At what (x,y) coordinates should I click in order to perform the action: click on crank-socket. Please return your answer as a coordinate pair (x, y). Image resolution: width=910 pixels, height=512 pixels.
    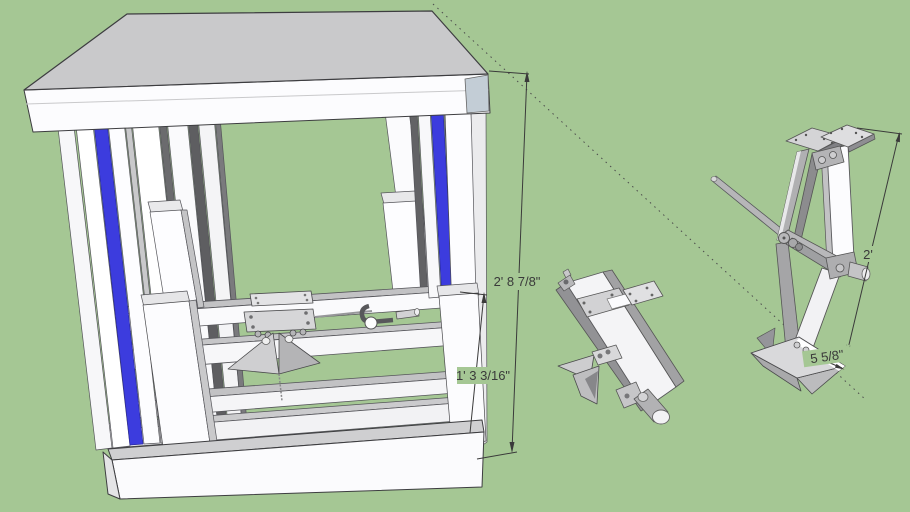
    Looking at the image, I should click on (661, 417).